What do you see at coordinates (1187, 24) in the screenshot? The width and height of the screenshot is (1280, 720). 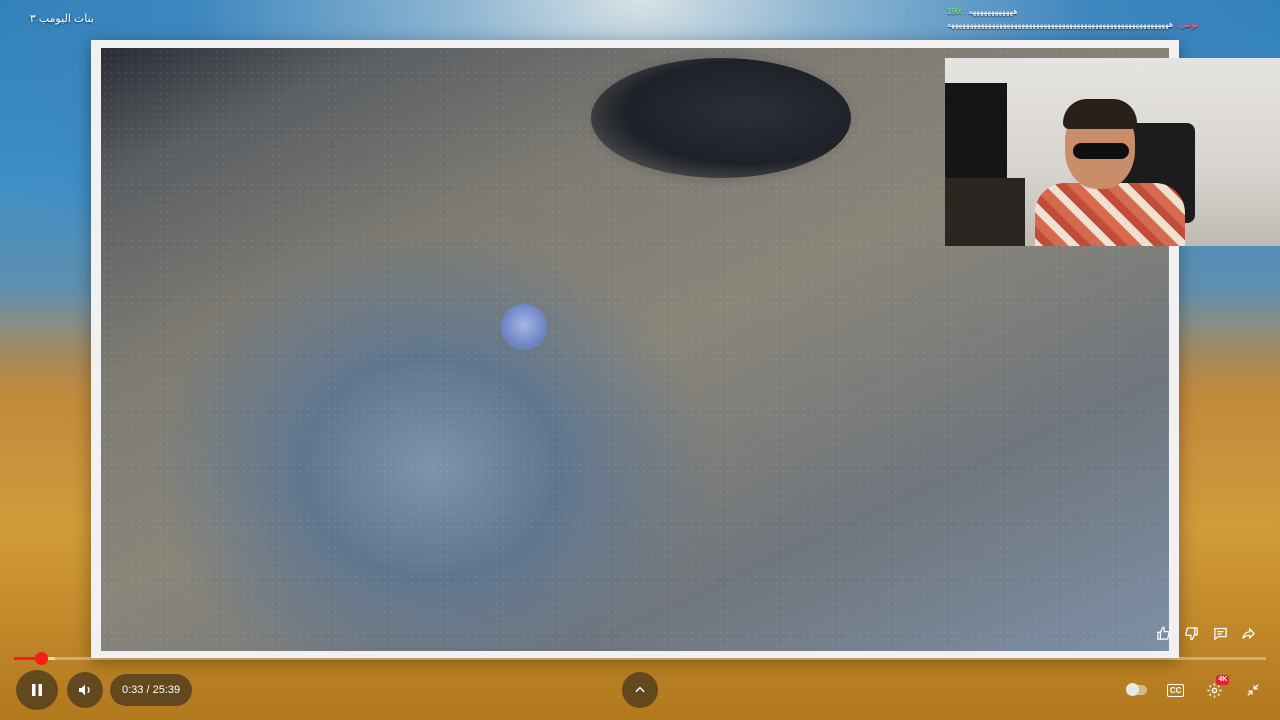 I see `chat-username: لوللي :` at bounding box center [1187, 24].